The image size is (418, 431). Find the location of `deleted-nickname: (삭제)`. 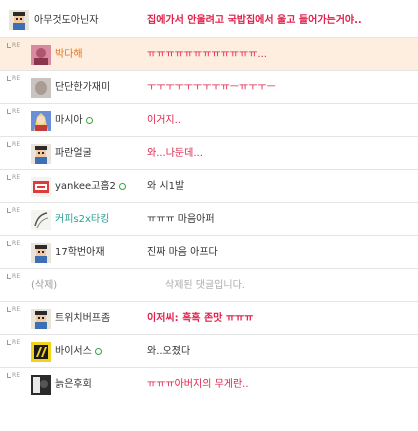

deleted-nickname: (삭제) is located at coordinates (44, 285).